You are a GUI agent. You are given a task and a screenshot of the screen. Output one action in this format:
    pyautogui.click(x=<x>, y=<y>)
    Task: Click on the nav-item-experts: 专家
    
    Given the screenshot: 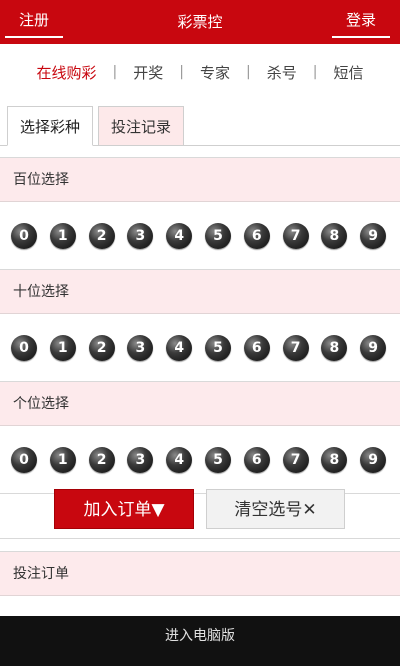 What is the action you would take?
    pyautogui.click(x=215, y=72)
    